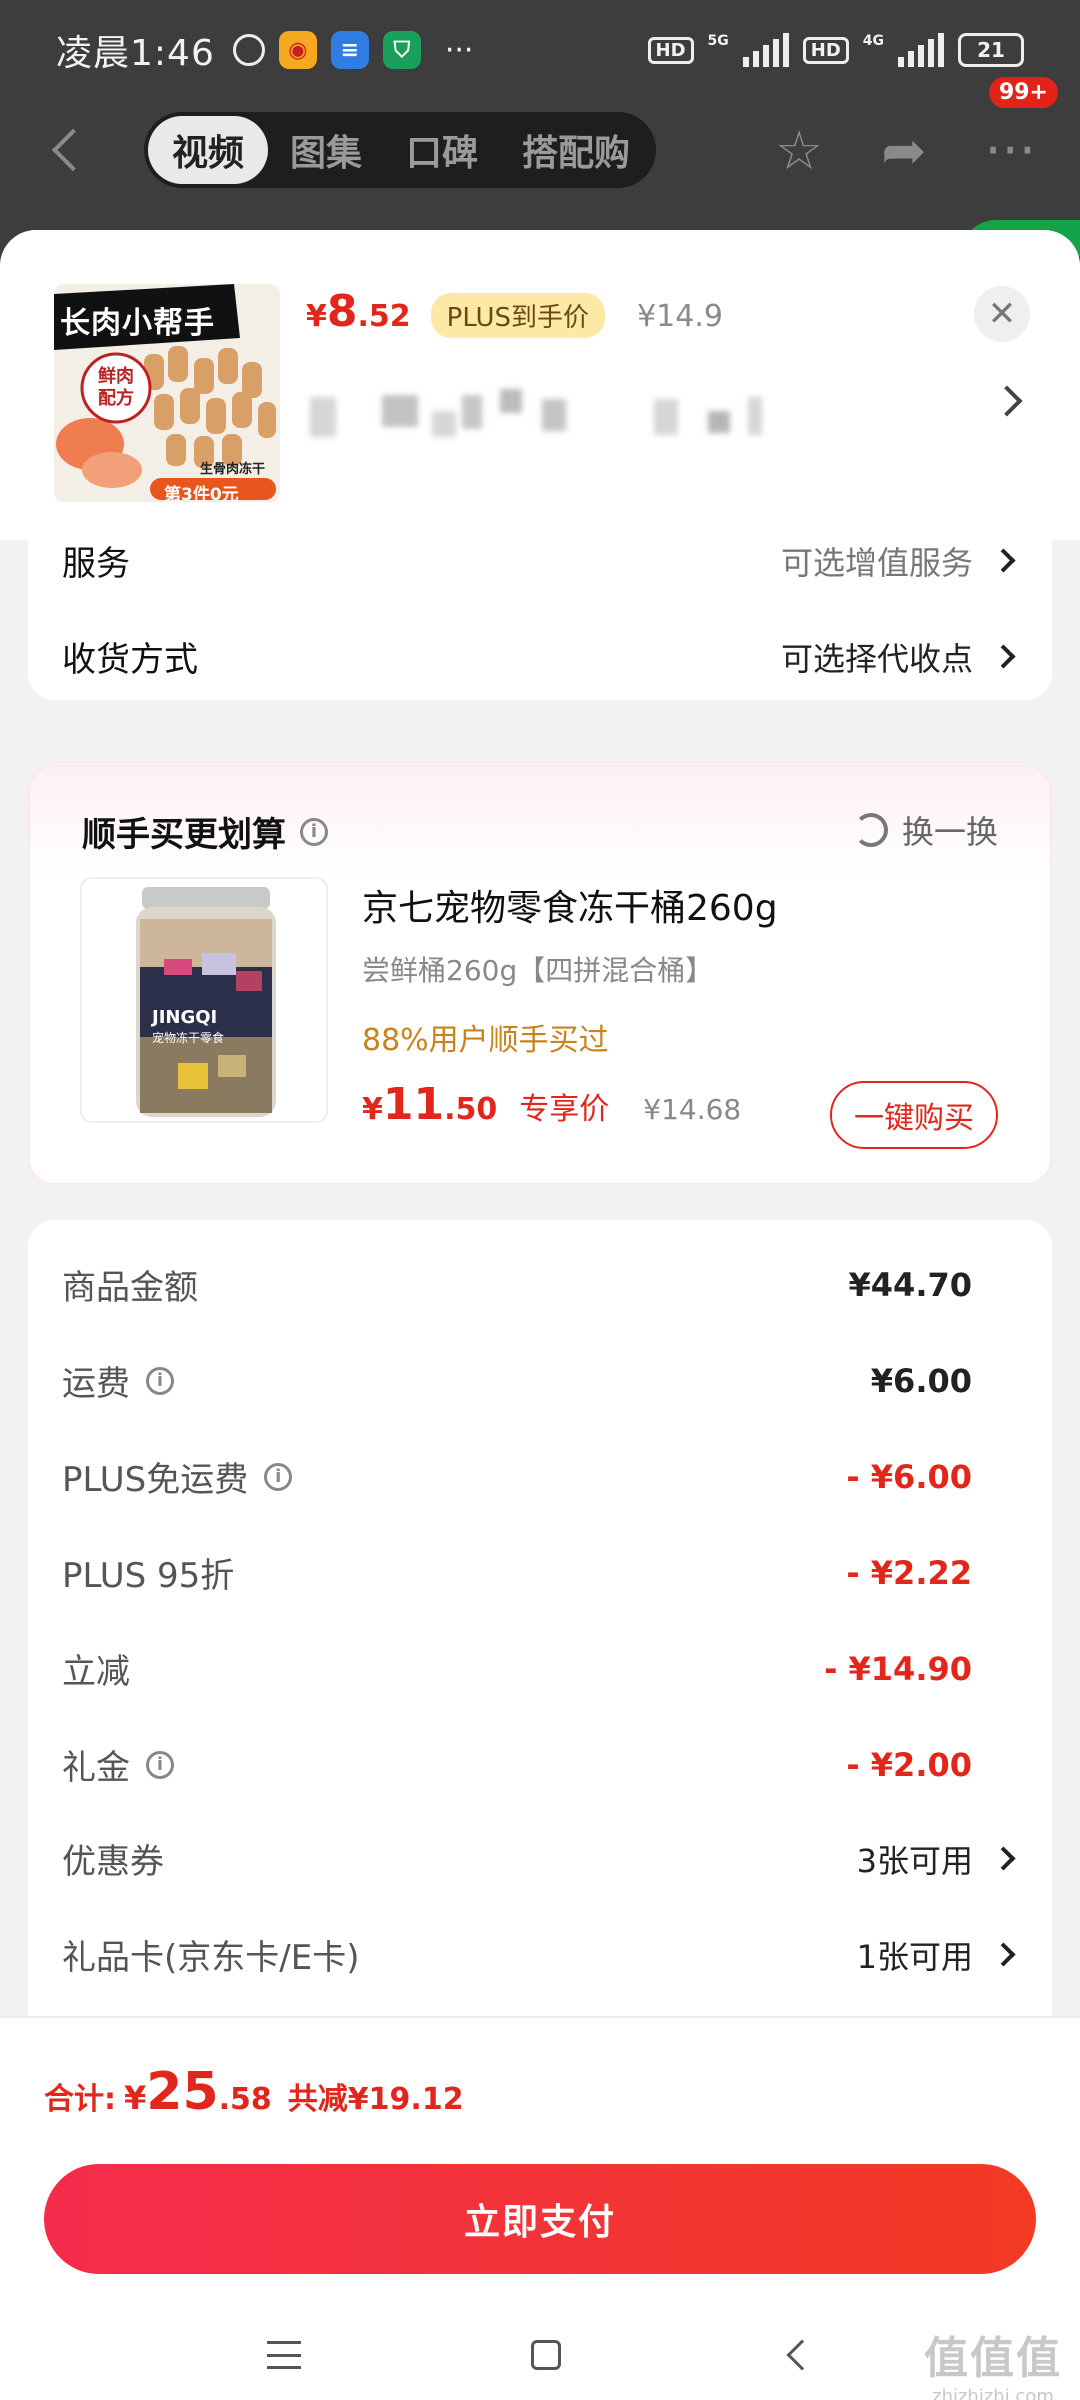 The height and width of the screenshot is (2400, 1080). I want to click on alarm-icon, so click(248, 50).